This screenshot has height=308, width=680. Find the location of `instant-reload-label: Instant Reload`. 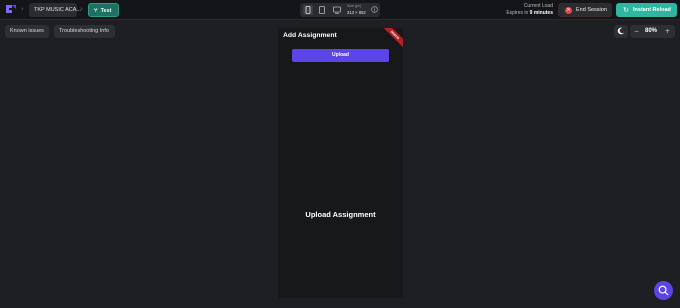

instant-reload-label: Instant Reload is located at coordinates (652, 10).